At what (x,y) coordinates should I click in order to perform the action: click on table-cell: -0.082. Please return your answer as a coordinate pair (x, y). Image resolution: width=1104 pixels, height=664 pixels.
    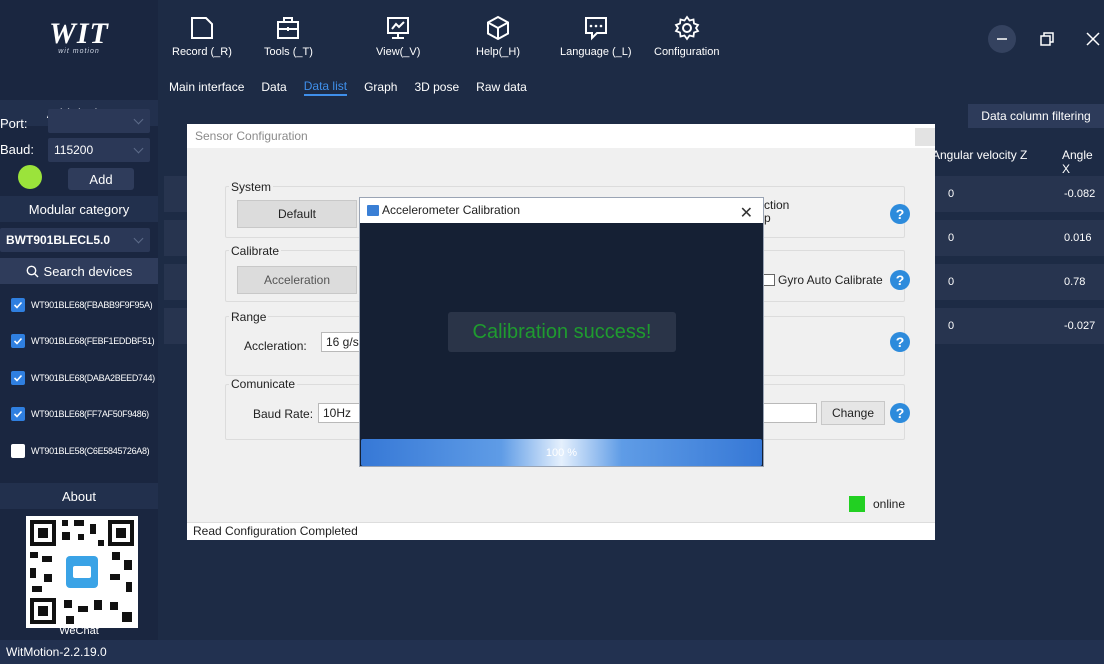
    Looking at the image, I should click on (1080, 194).